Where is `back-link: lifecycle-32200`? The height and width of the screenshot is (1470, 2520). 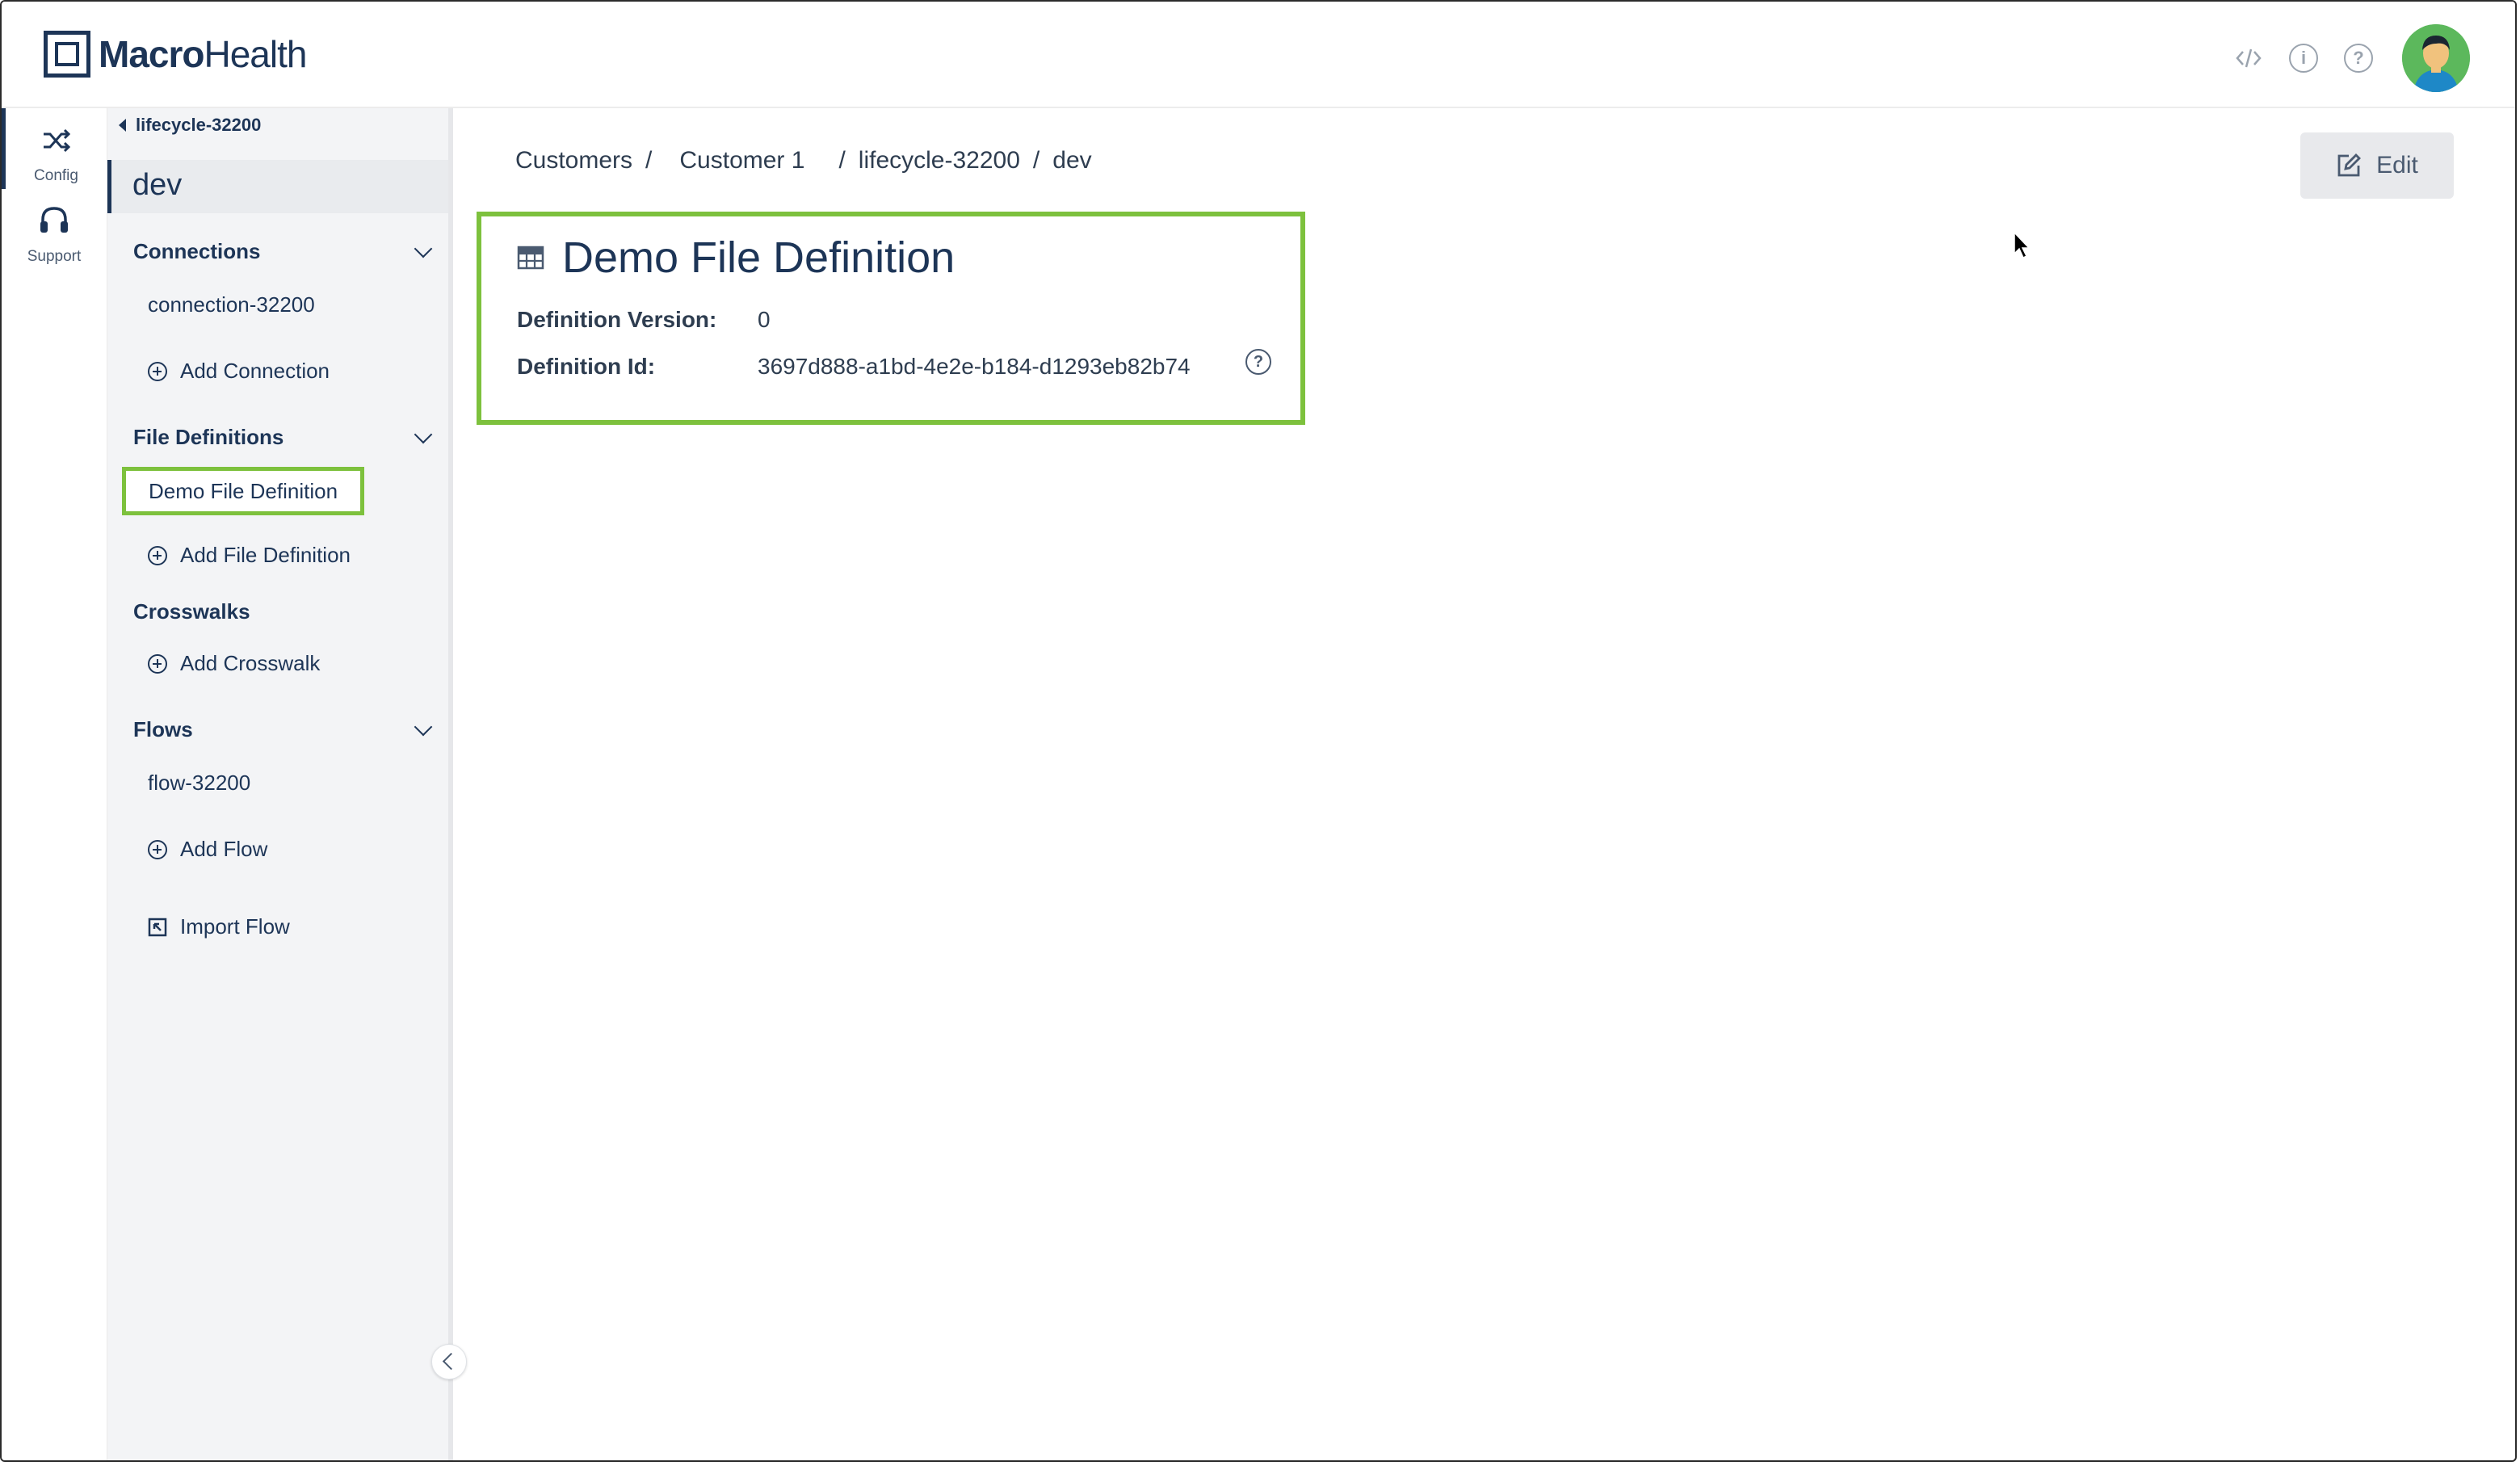
back-link: lifecycle-32200 is located at coordinates (190, 125).